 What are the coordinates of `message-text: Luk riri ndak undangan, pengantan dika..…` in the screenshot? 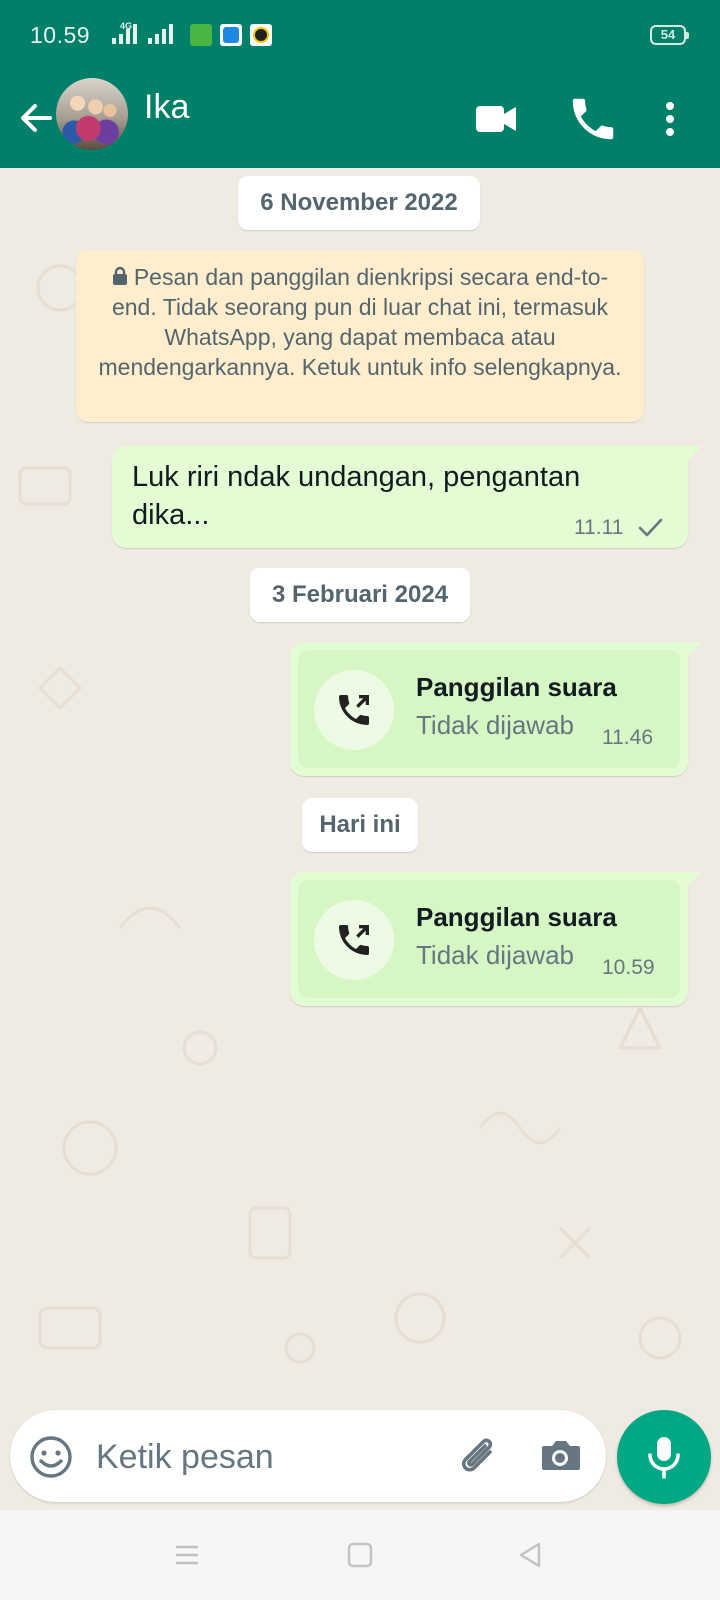 It's located at (356, 496).